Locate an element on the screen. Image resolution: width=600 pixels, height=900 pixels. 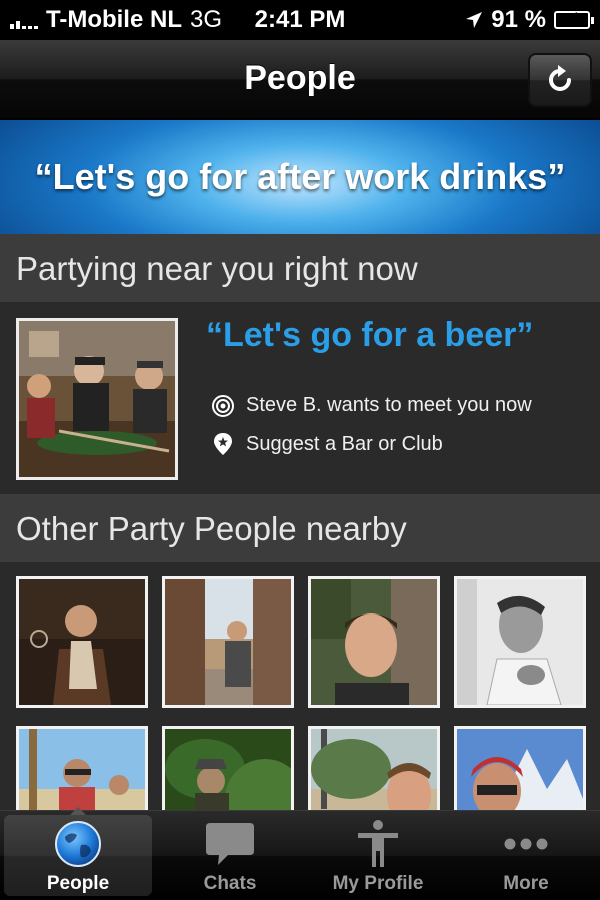
refresh-button is located at coordinates (560, 80).